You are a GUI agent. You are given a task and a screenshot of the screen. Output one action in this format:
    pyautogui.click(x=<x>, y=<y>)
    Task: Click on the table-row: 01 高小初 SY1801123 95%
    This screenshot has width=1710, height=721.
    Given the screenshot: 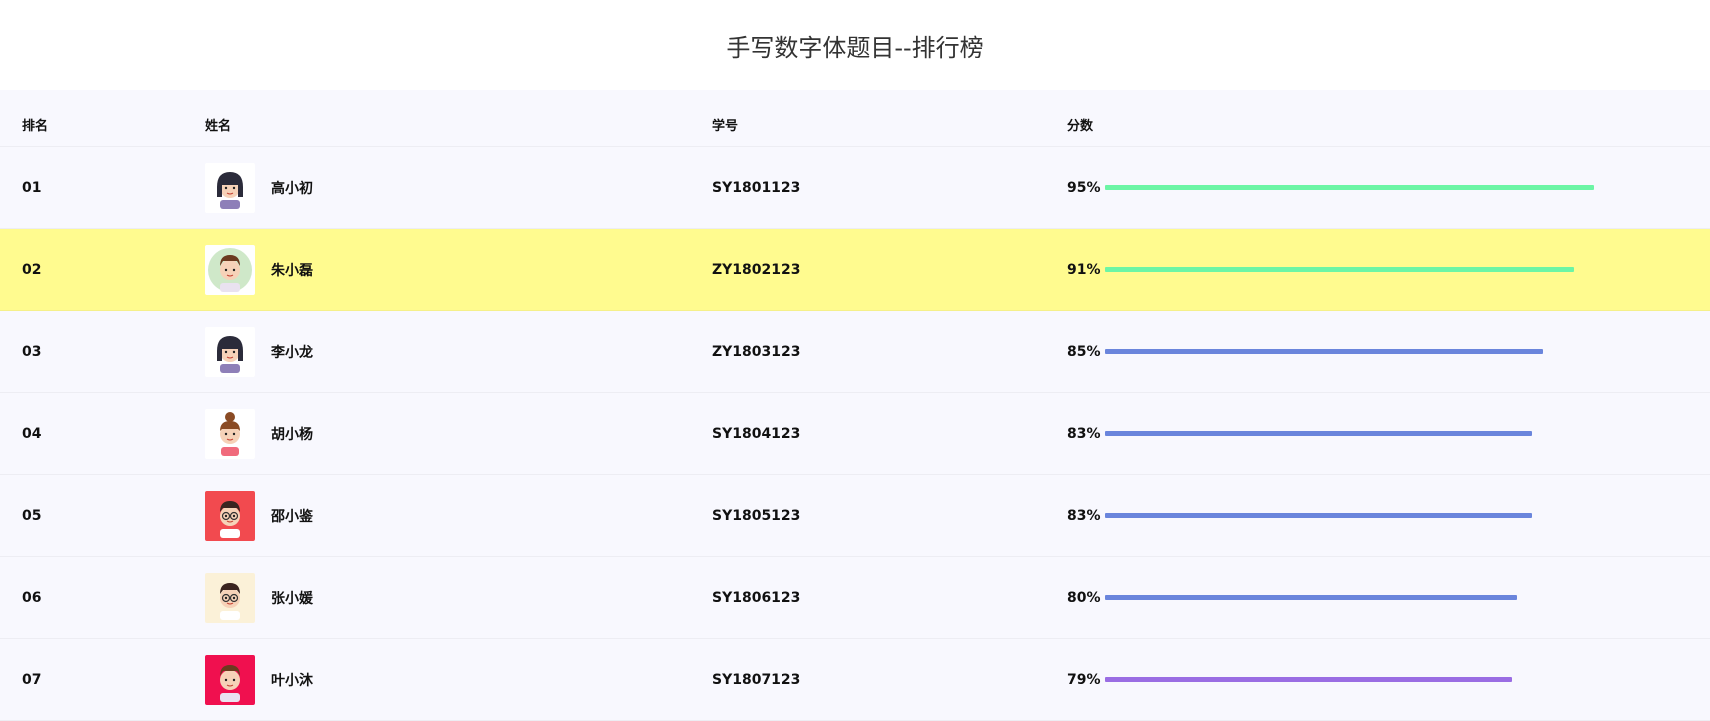 What is the action you would take?
    pyautogui.click(x=855, y=188)
    